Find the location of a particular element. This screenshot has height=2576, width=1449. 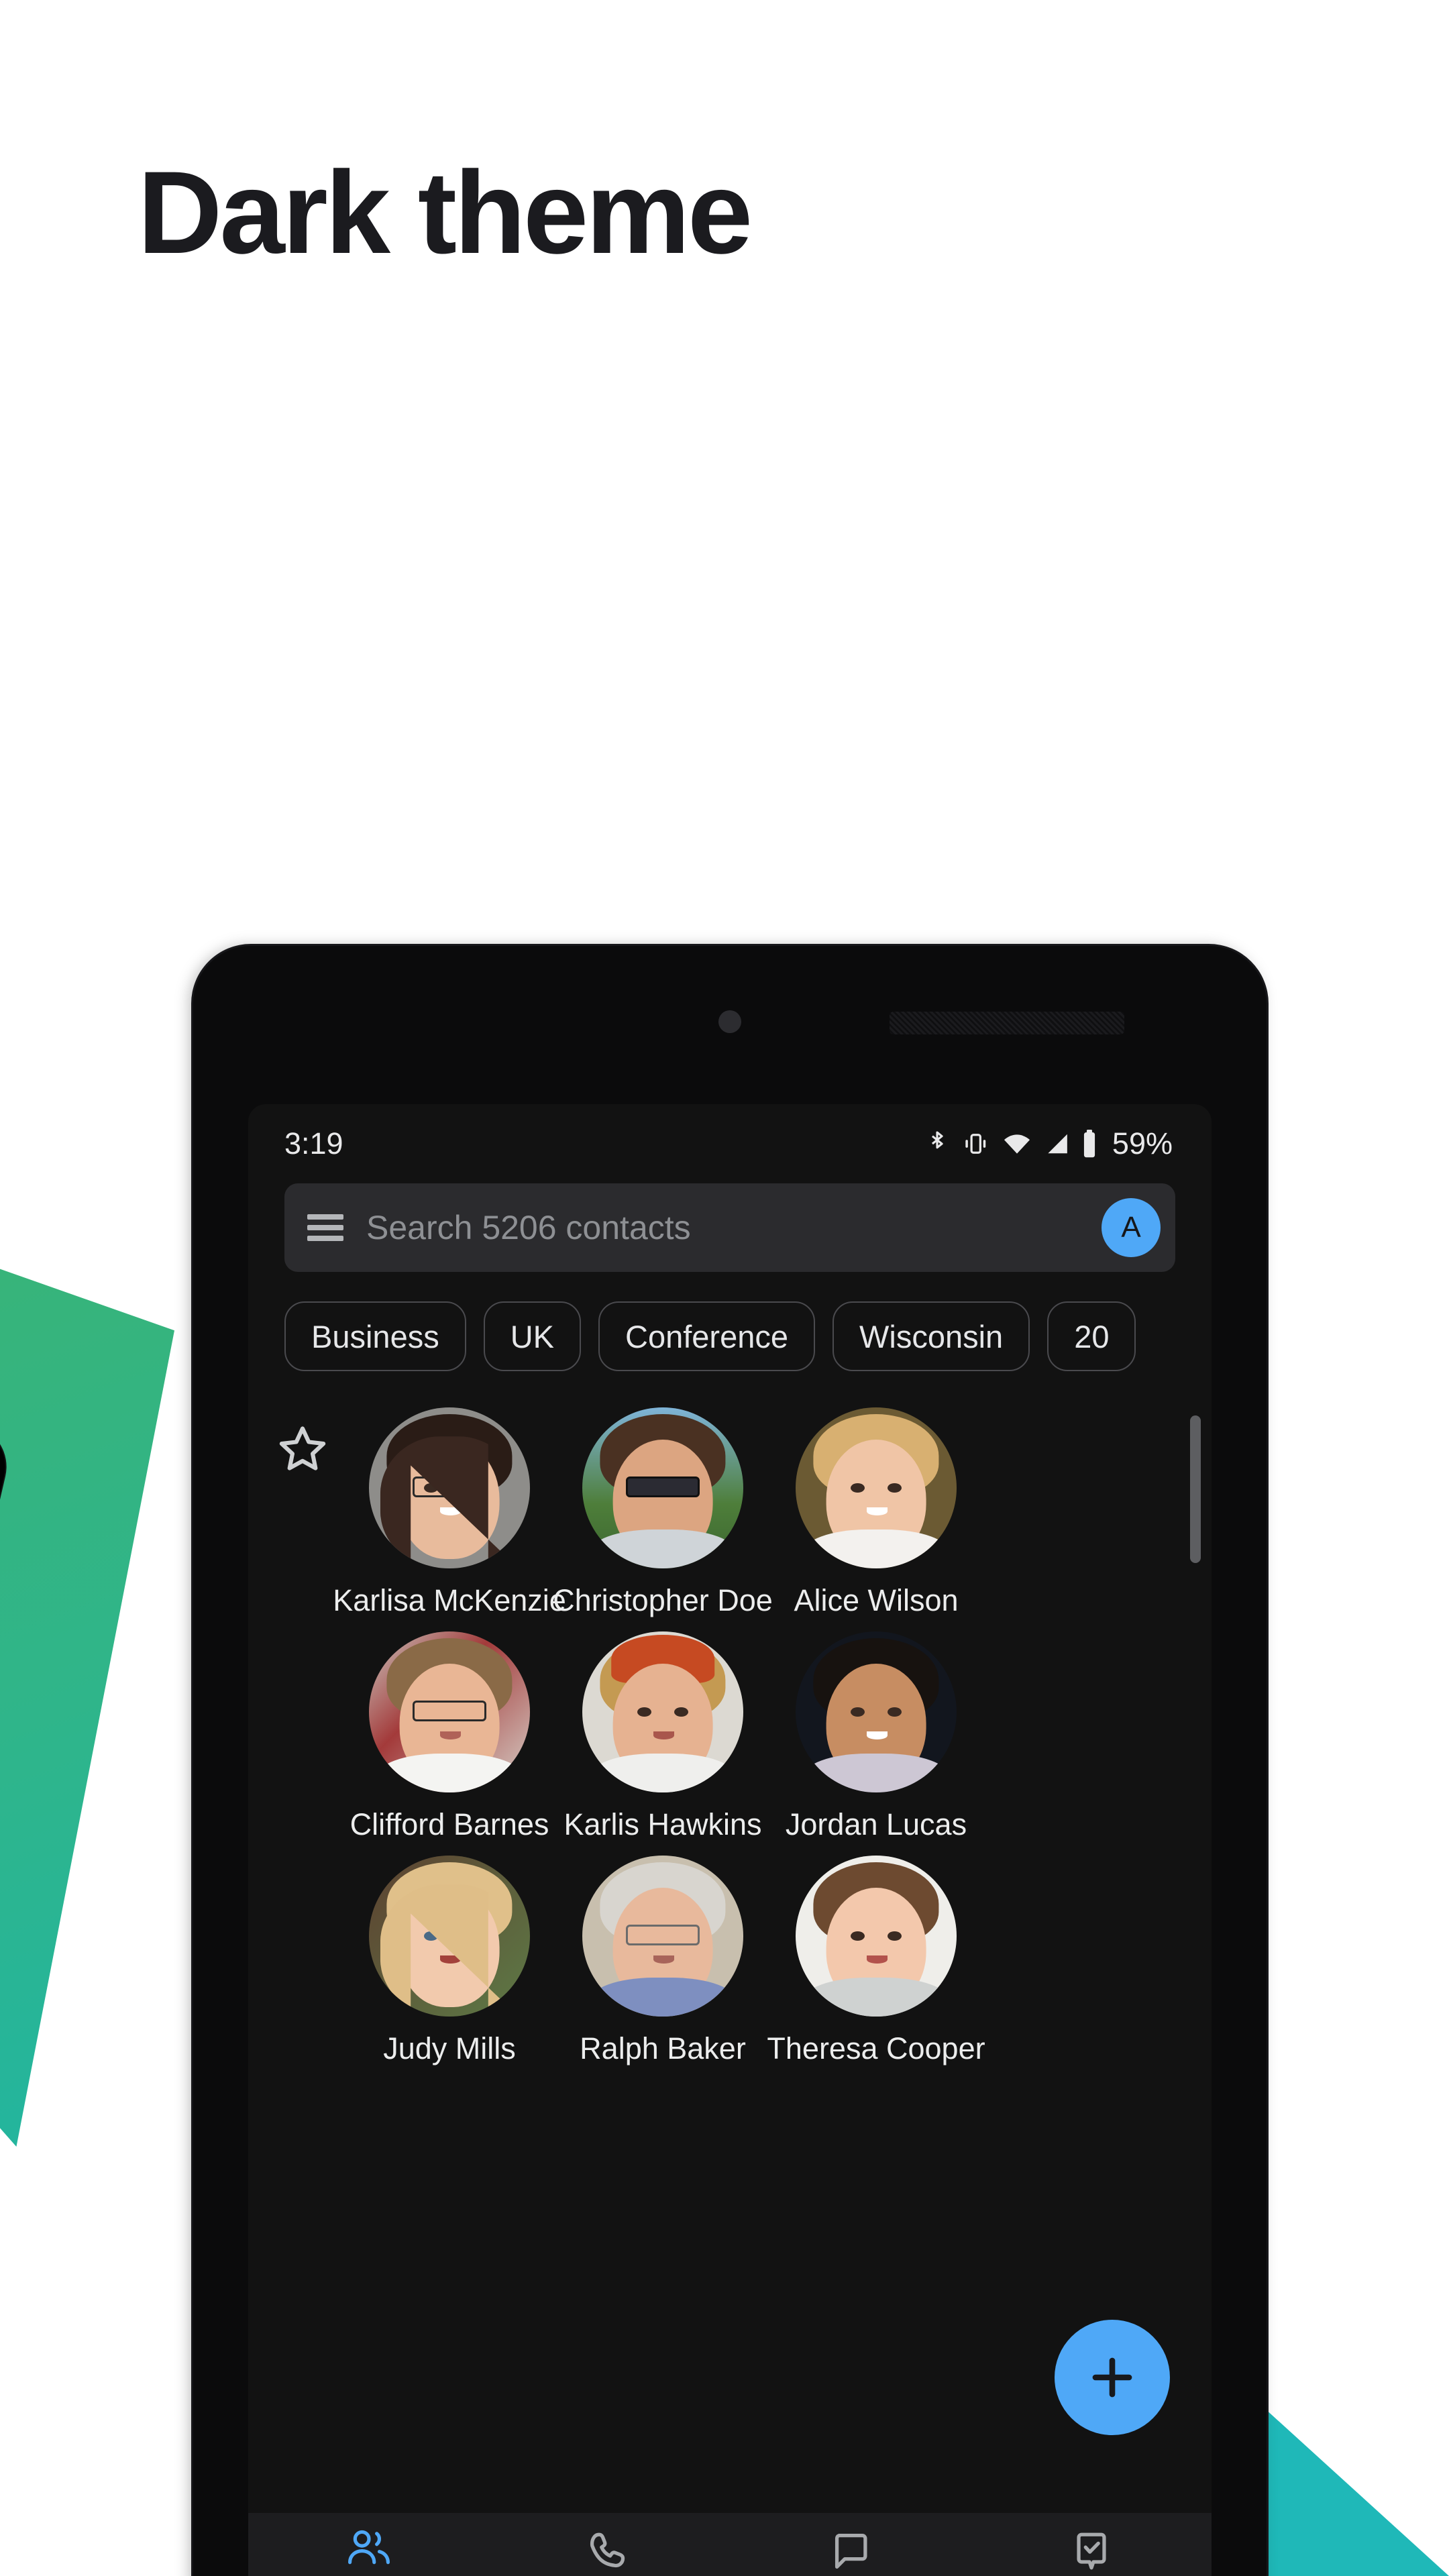

contact-card: Ralph Baker is located at coordinates (662, 1961).